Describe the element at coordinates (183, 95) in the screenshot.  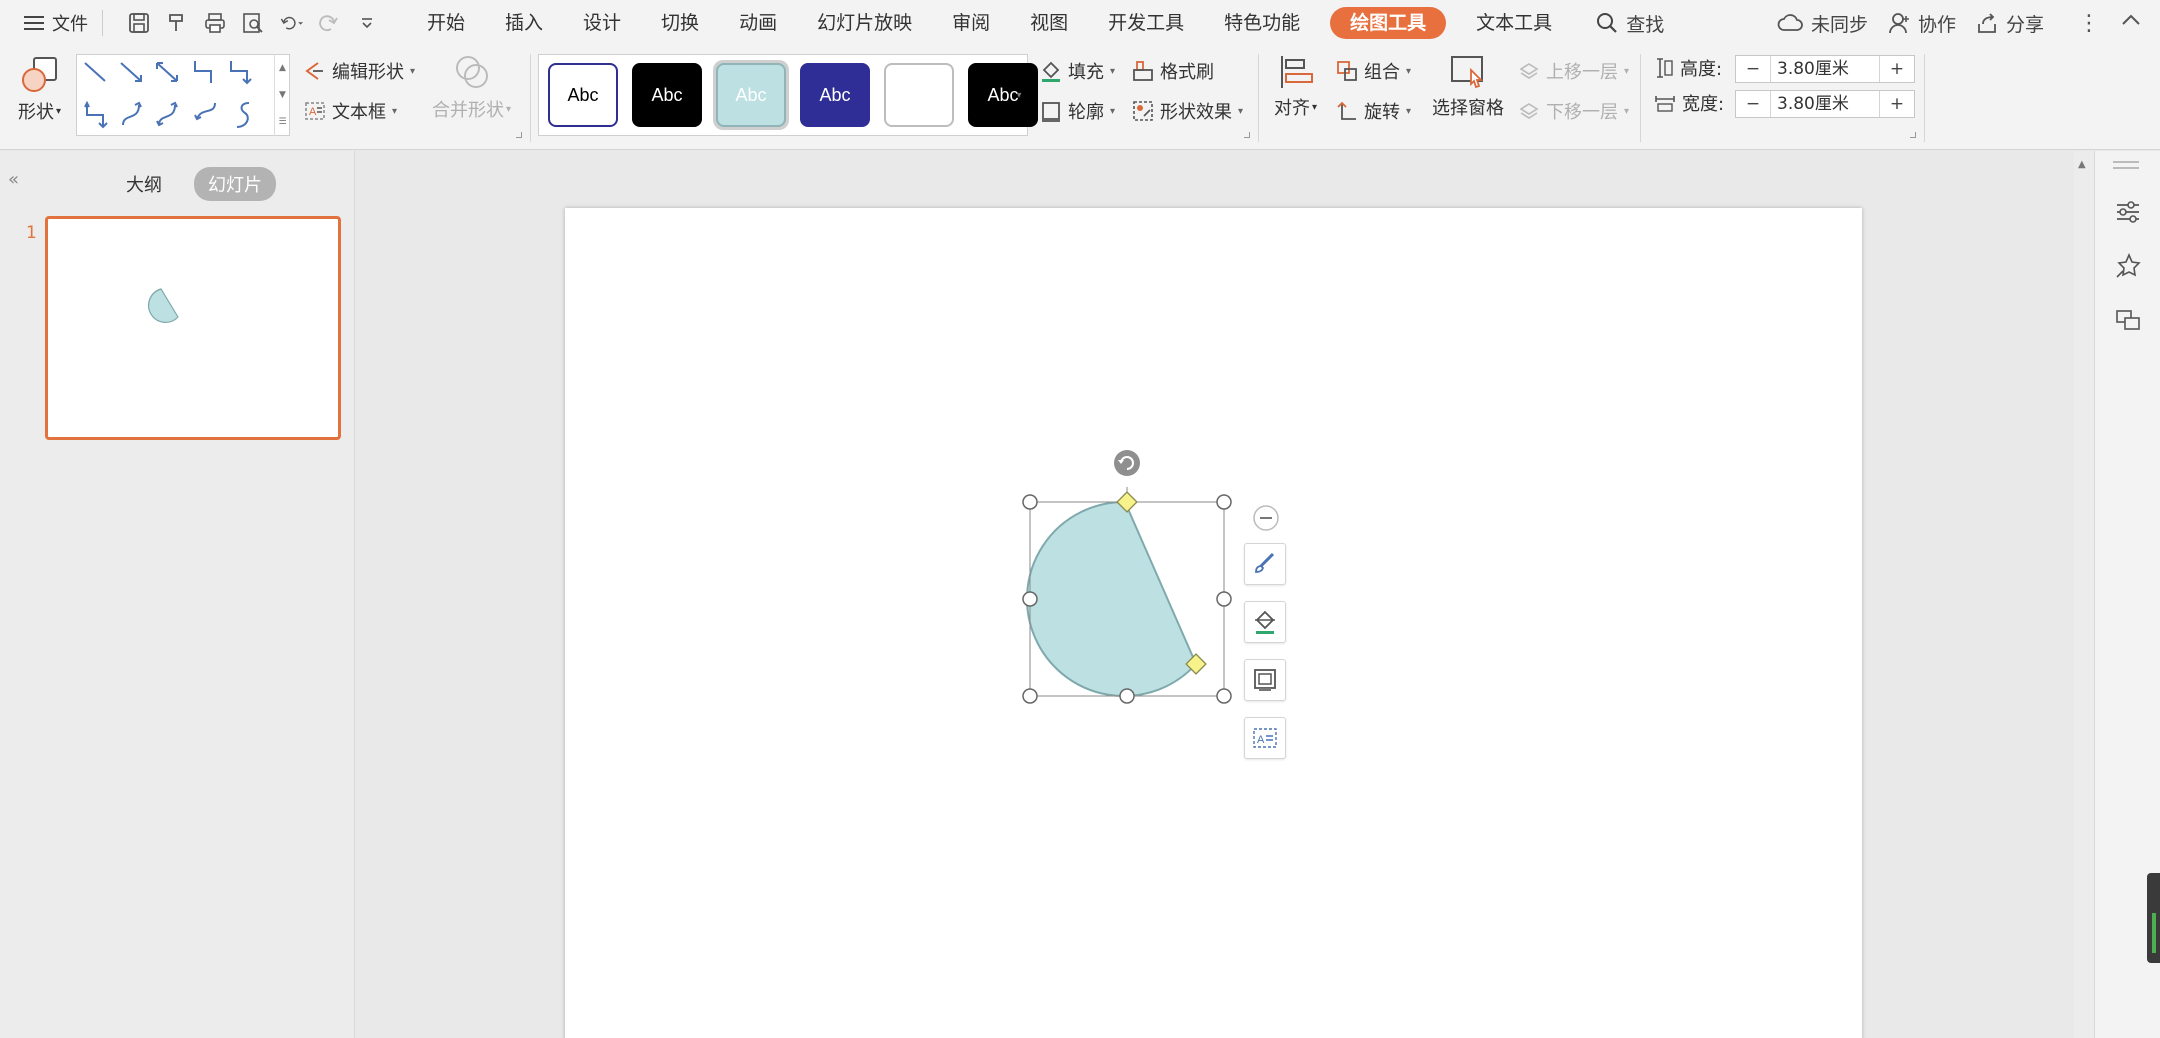
I see `line-shapes-gallery` at that location.